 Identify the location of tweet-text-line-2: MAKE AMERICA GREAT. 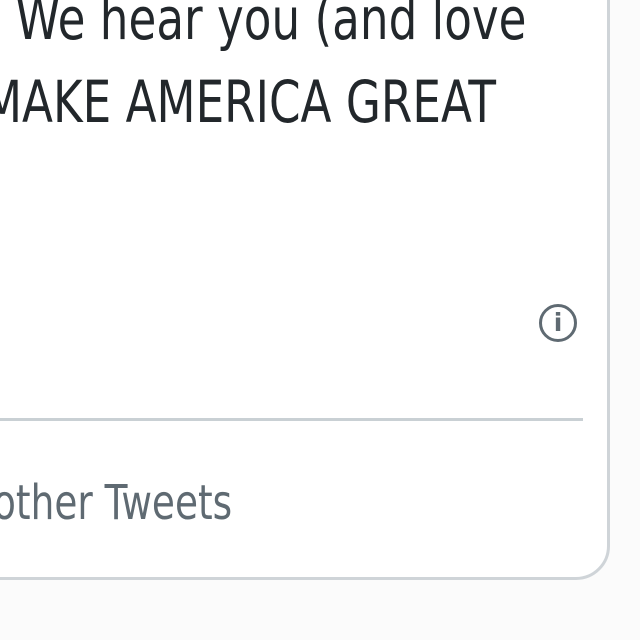
(248, 102).